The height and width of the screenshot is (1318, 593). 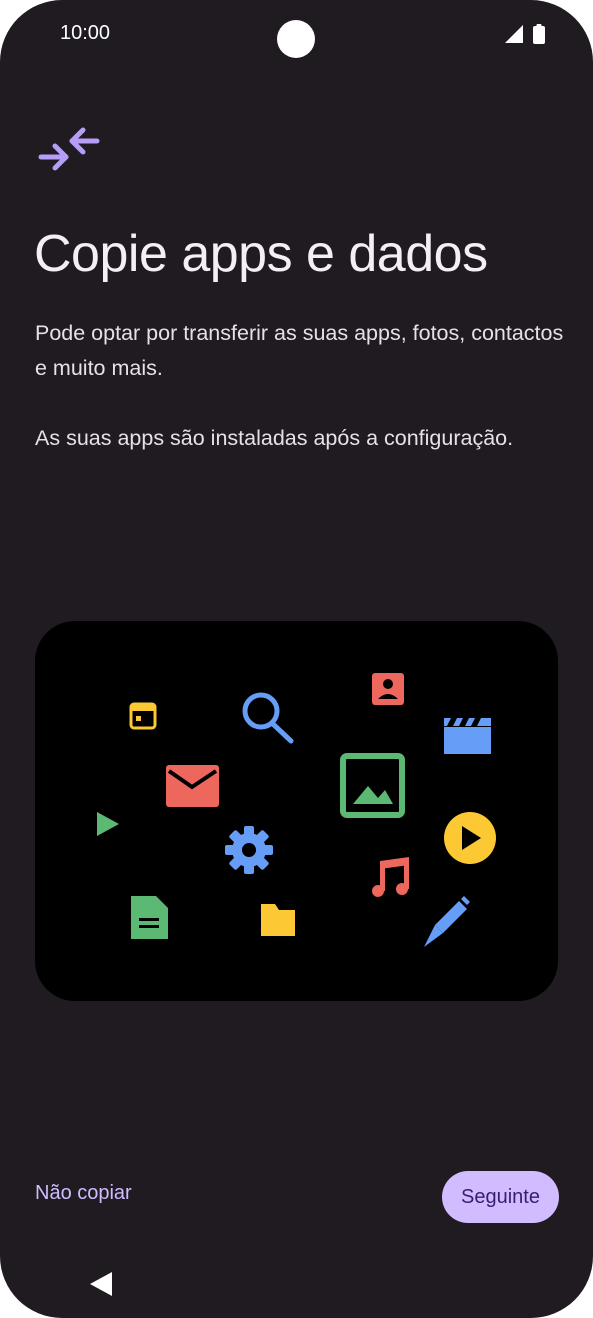 What do you see at coordinates (108, 824) in the screenshot?
I see `play-store-icon` at bounding box center [108, 824].